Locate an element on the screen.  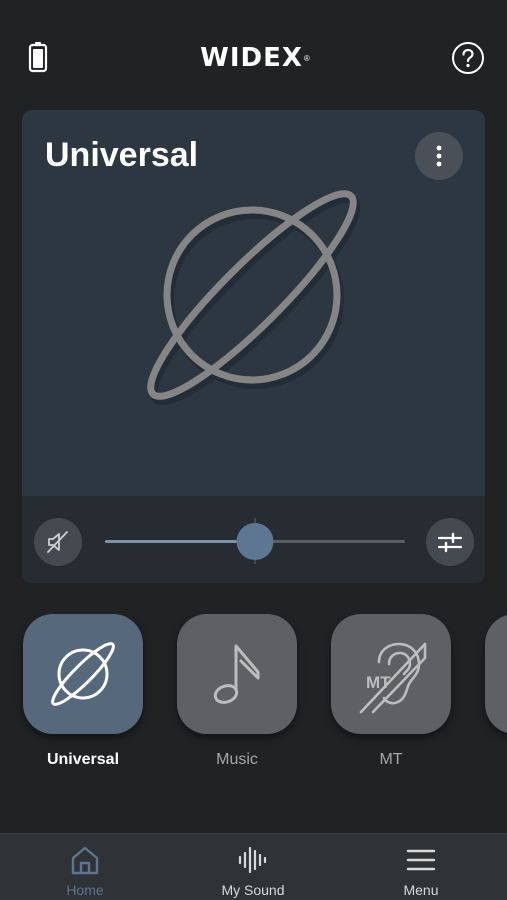
slider-thumb is located at coordinates (255, 541).